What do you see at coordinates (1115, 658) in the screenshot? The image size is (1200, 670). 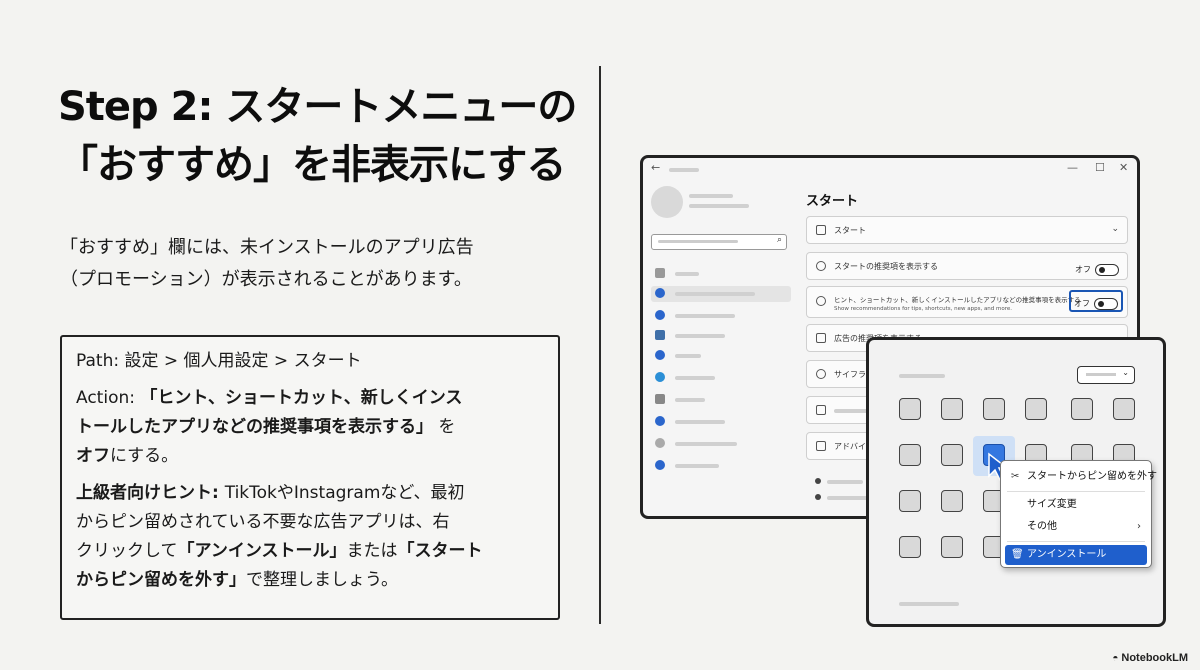 I see `notebooklm-logo-icon: ◓` at bounding box center [1115, 658].